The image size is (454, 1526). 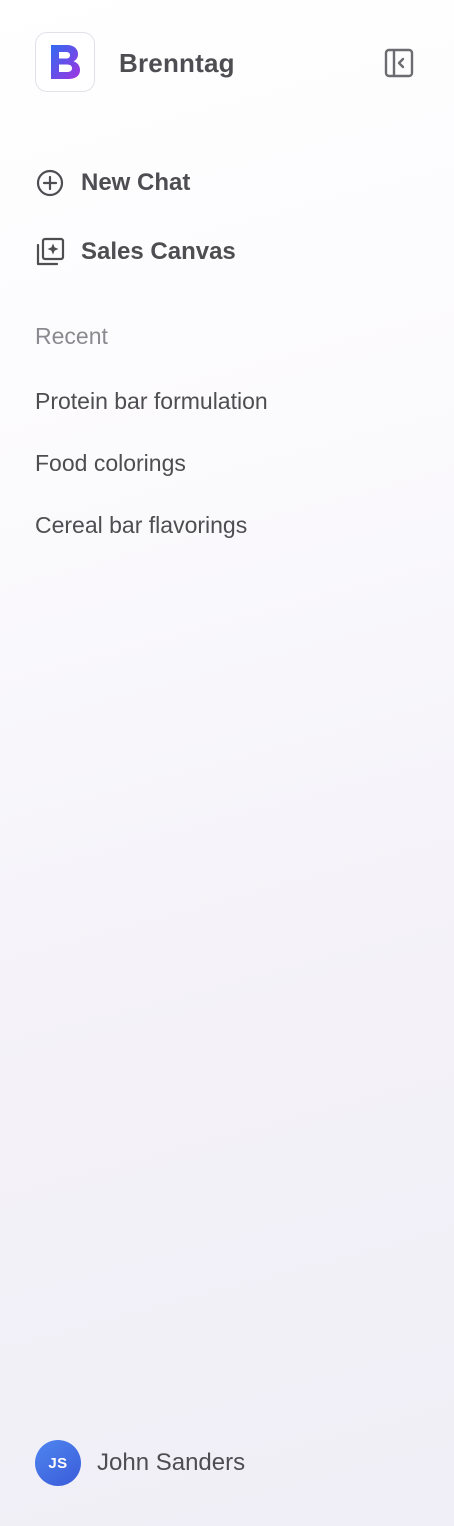 What do you see at coordinates (136, 182) in the screenshot?
I see `nav-new-chat-label: New Chat` at bounding box center [136, 182].